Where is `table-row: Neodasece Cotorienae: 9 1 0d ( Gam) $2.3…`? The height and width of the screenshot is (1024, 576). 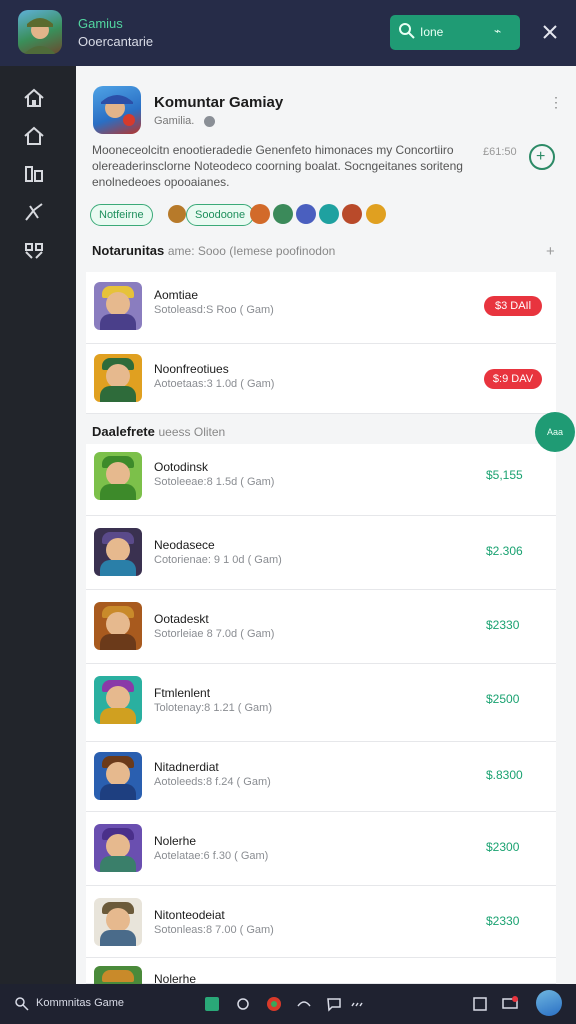 table-row: Neodasece Cotorienae: 9 1 0d ( Gam) $2.3… is located at coordinates (321, 553).